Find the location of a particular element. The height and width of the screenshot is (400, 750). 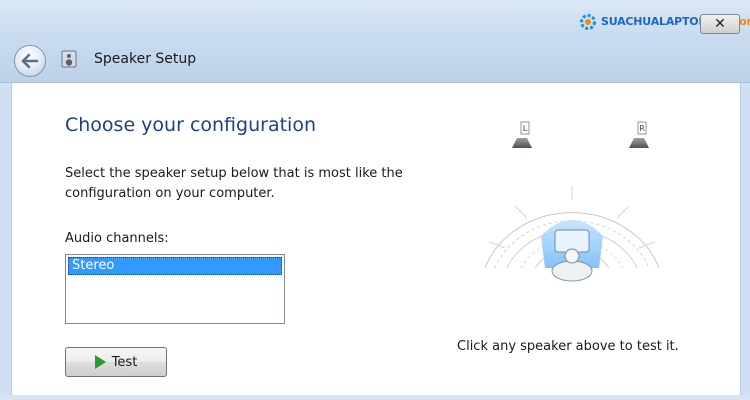

list-item-stereo: Stereo is located at coordinates (175, 266).